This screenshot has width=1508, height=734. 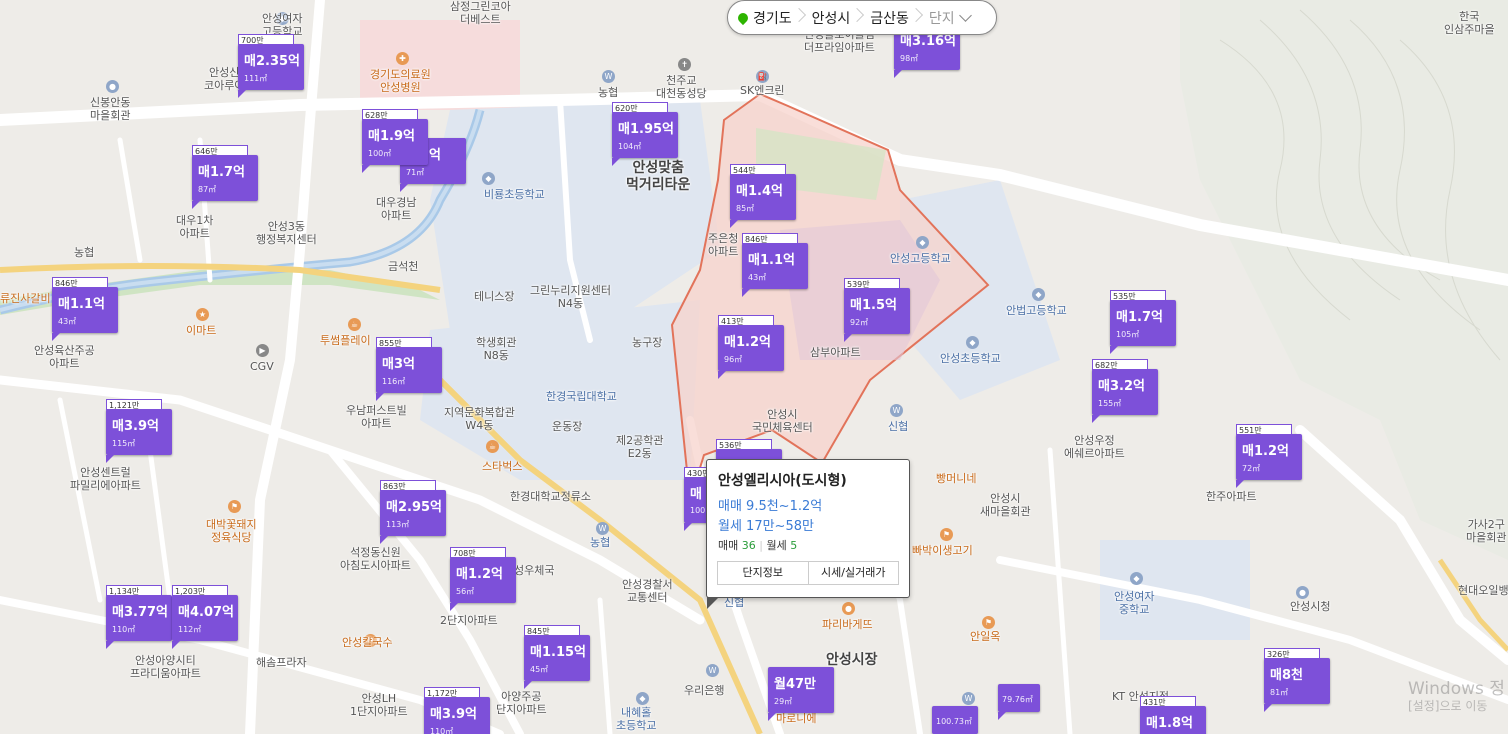 What do you see at coordinates (898, 426) in the screenshot?
I see `map-label: 신협` at bounding box center [898, 426].